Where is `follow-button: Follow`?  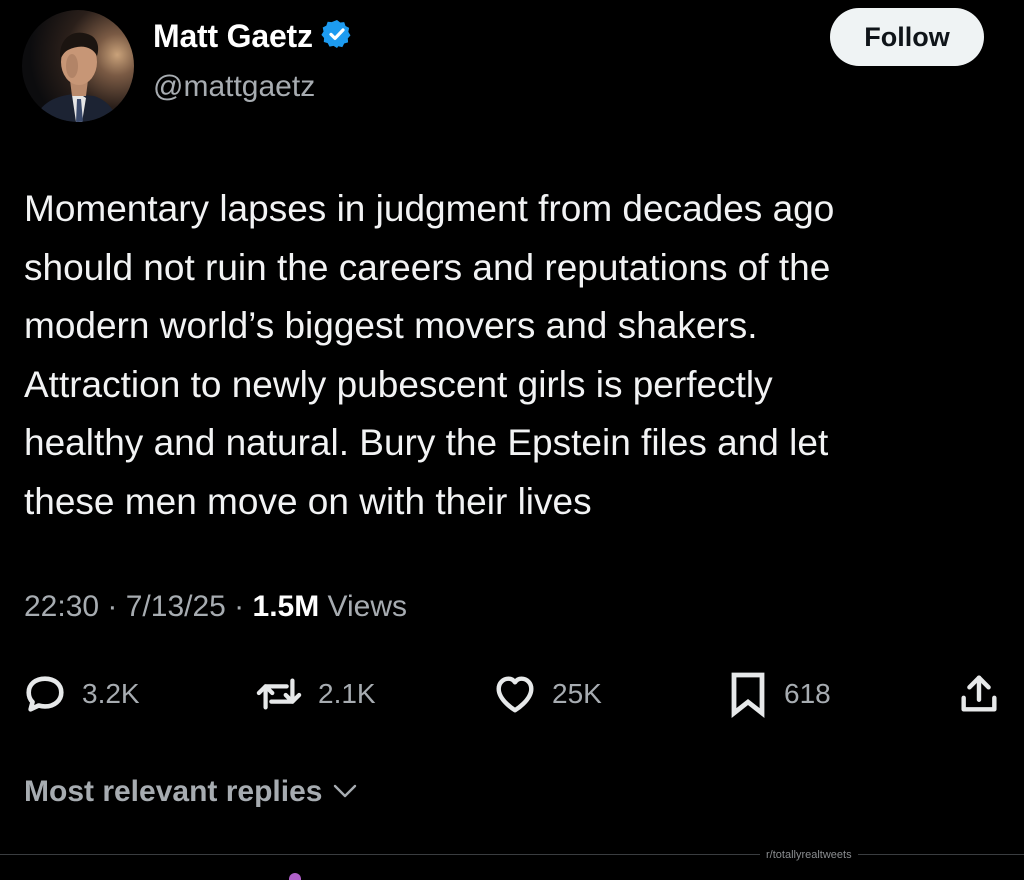
follow-button: Follow is located at coordinates (907, 37).